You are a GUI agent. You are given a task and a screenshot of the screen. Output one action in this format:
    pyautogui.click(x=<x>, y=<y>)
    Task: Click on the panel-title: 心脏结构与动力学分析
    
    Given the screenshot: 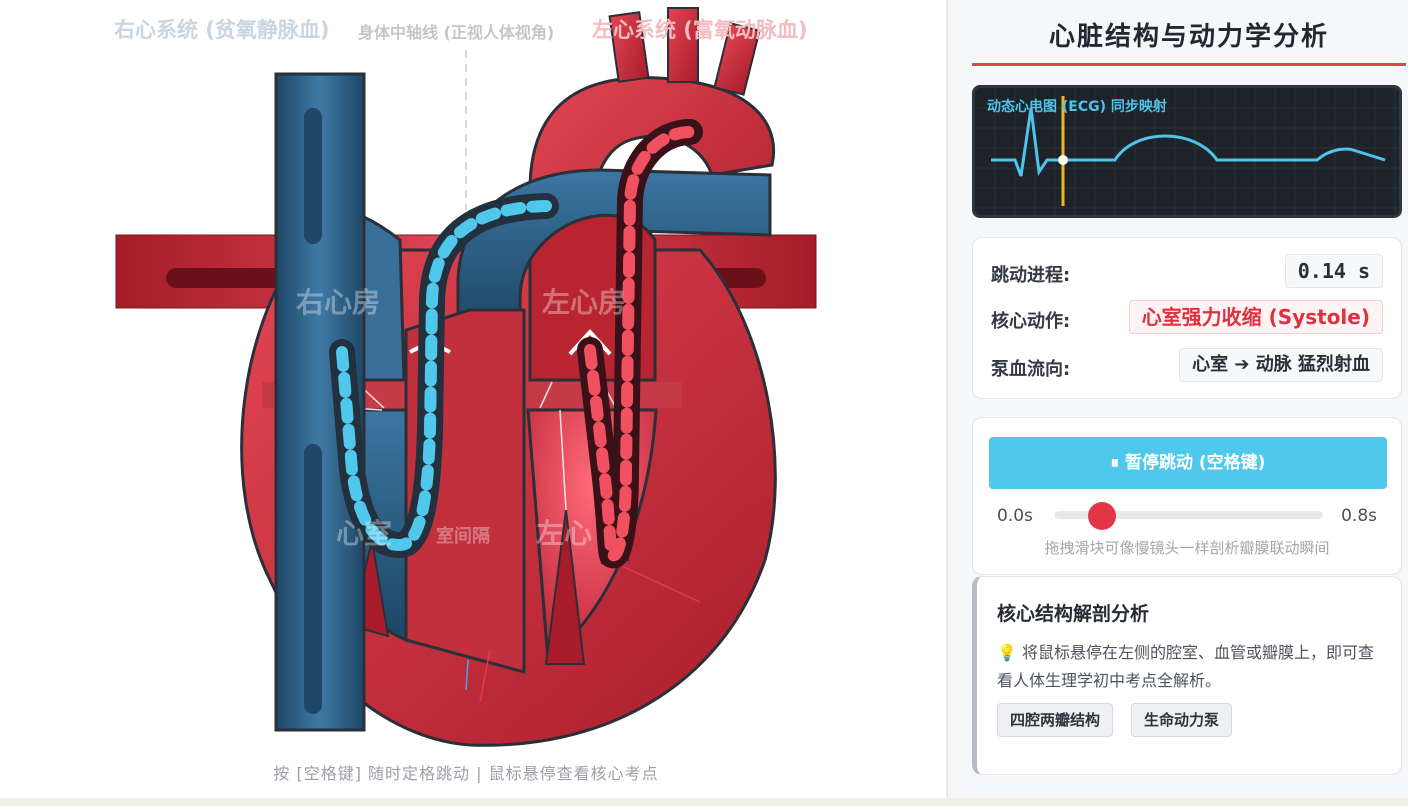 What is the action you would take?
    pyautogui.click(x=1188, y=37)
    